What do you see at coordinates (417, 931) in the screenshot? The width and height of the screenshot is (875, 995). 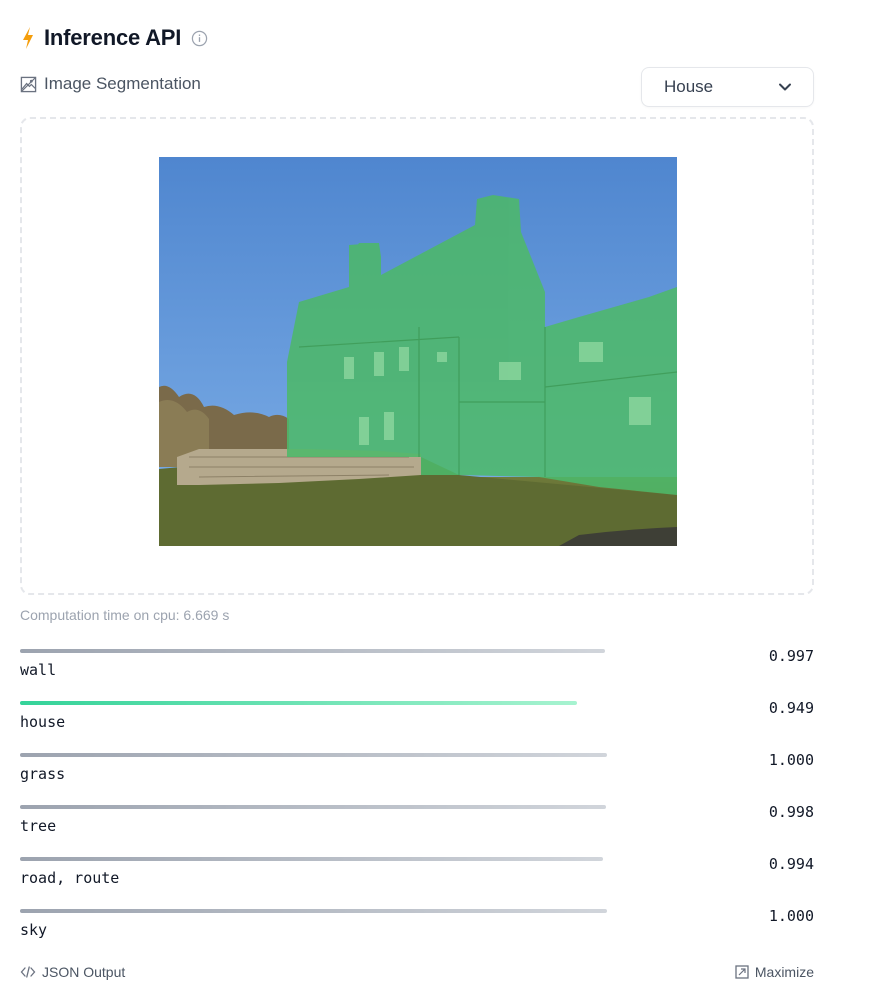 I see `result-row: sky 1.000` at bounding box center [417, 931].